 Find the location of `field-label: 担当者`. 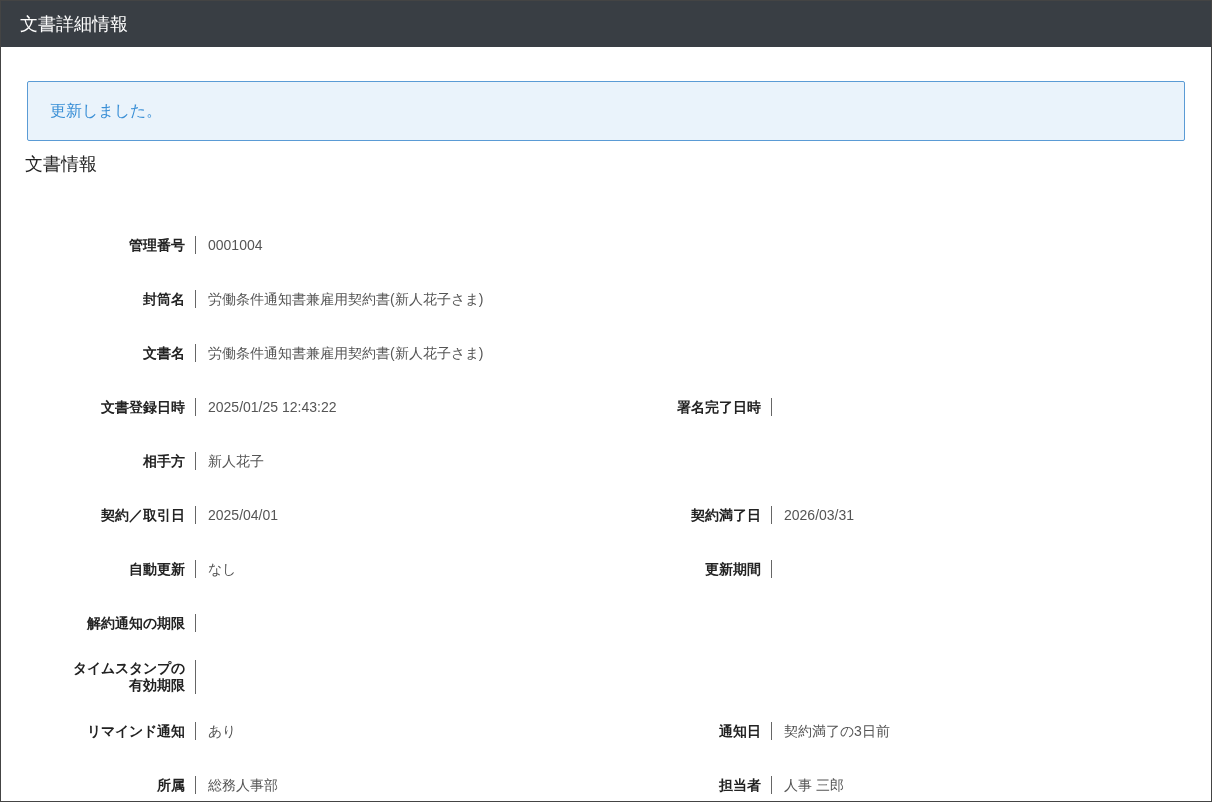

field-label: 担当者 is located at coordinates (740, 785).